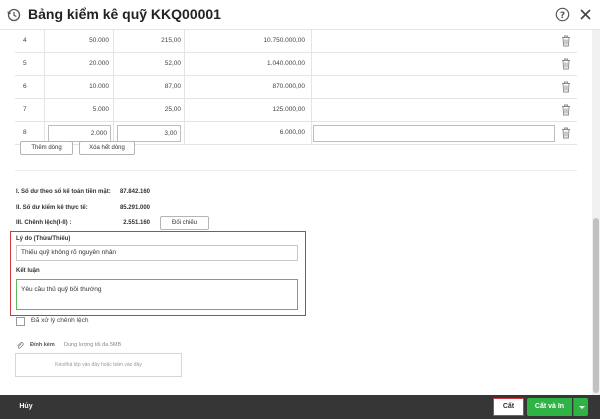 The width and height of the screenshot is (600, 419). I want to click on quantity-cell: 215,00, so click(149, 41).